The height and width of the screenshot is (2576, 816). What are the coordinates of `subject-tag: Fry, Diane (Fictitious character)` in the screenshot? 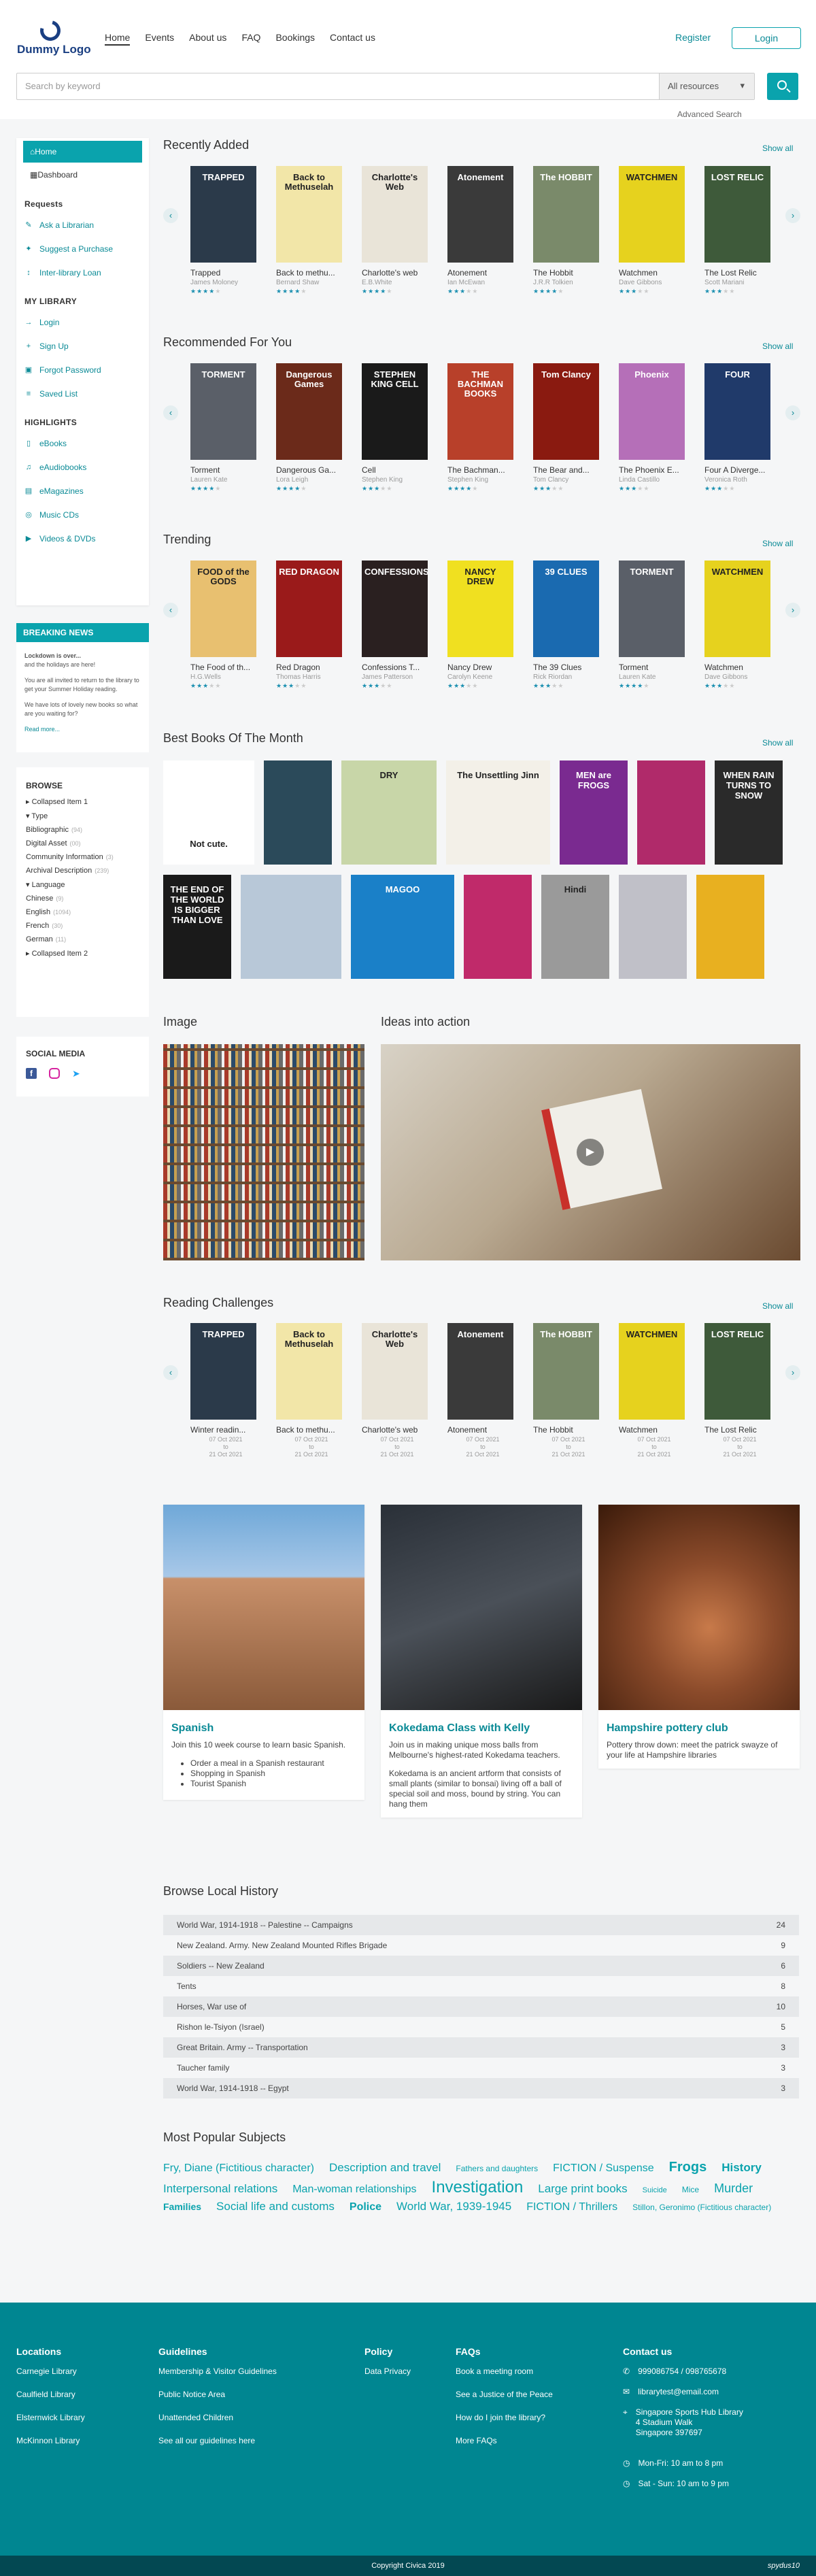 It's located at (239, 2168).